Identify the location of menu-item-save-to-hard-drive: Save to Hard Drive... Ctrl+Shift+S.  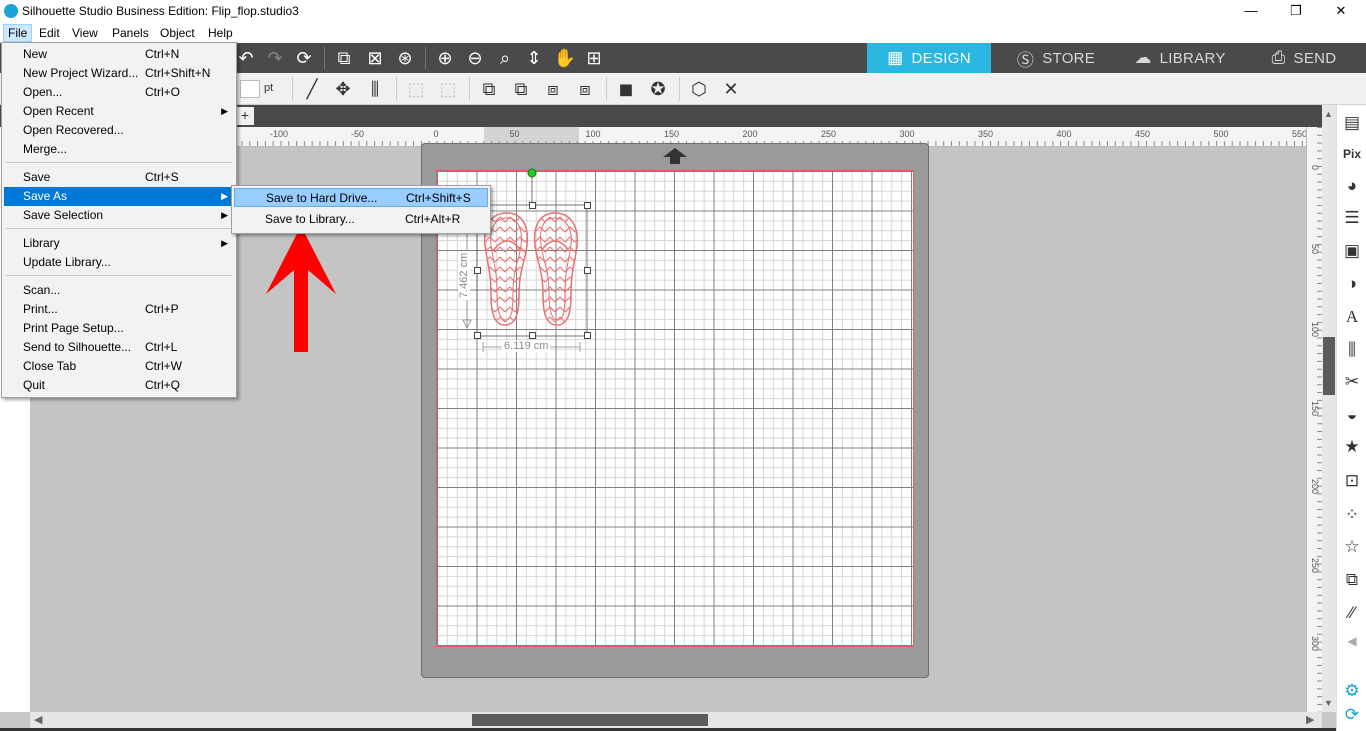
(361, 197).